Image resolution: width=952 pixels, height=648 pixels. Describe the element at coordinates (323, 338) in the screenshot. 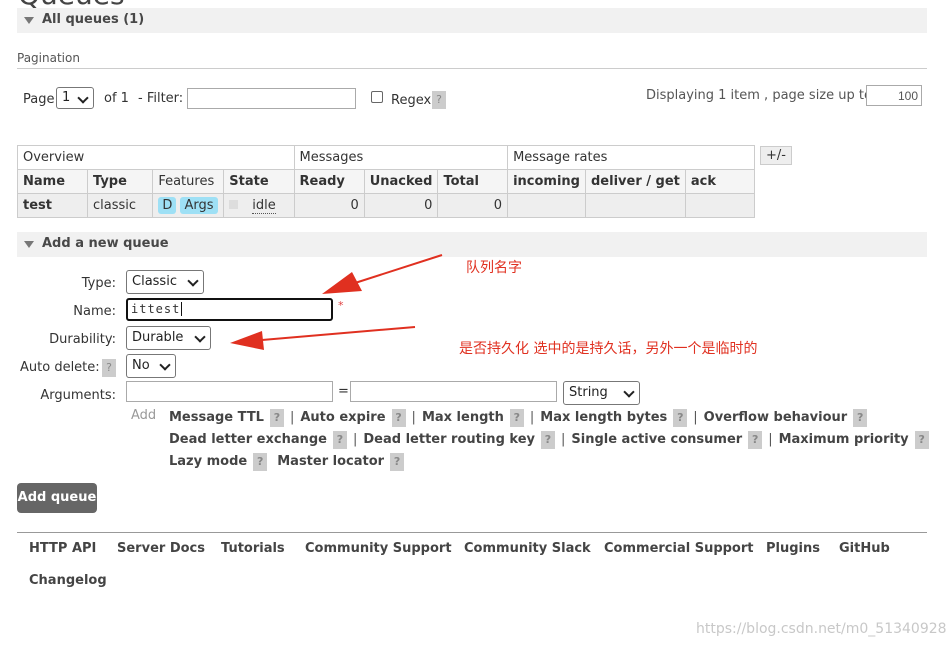

I see `arrow-to-durability-icon` at that location.